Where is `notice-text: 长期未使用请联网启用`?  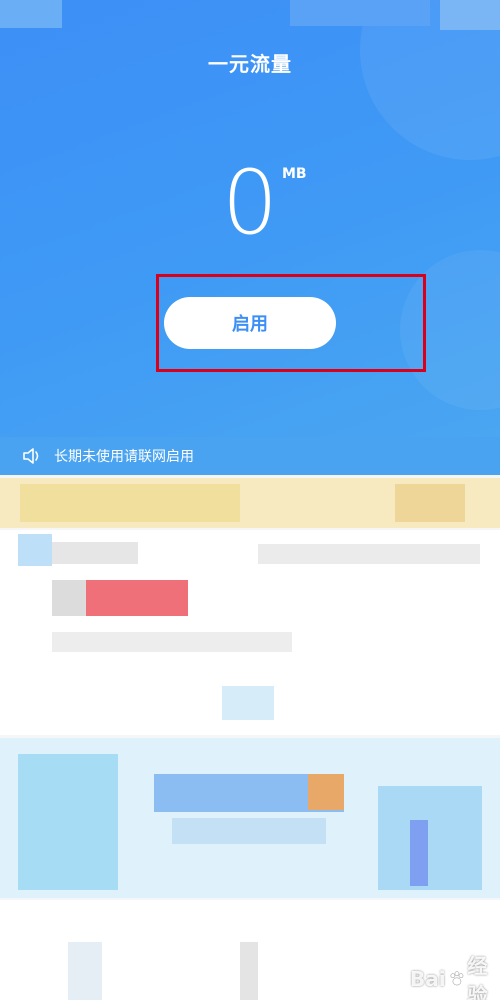
notice-text: 长期未使用请联网启用 is located at coordinates (124, 457).